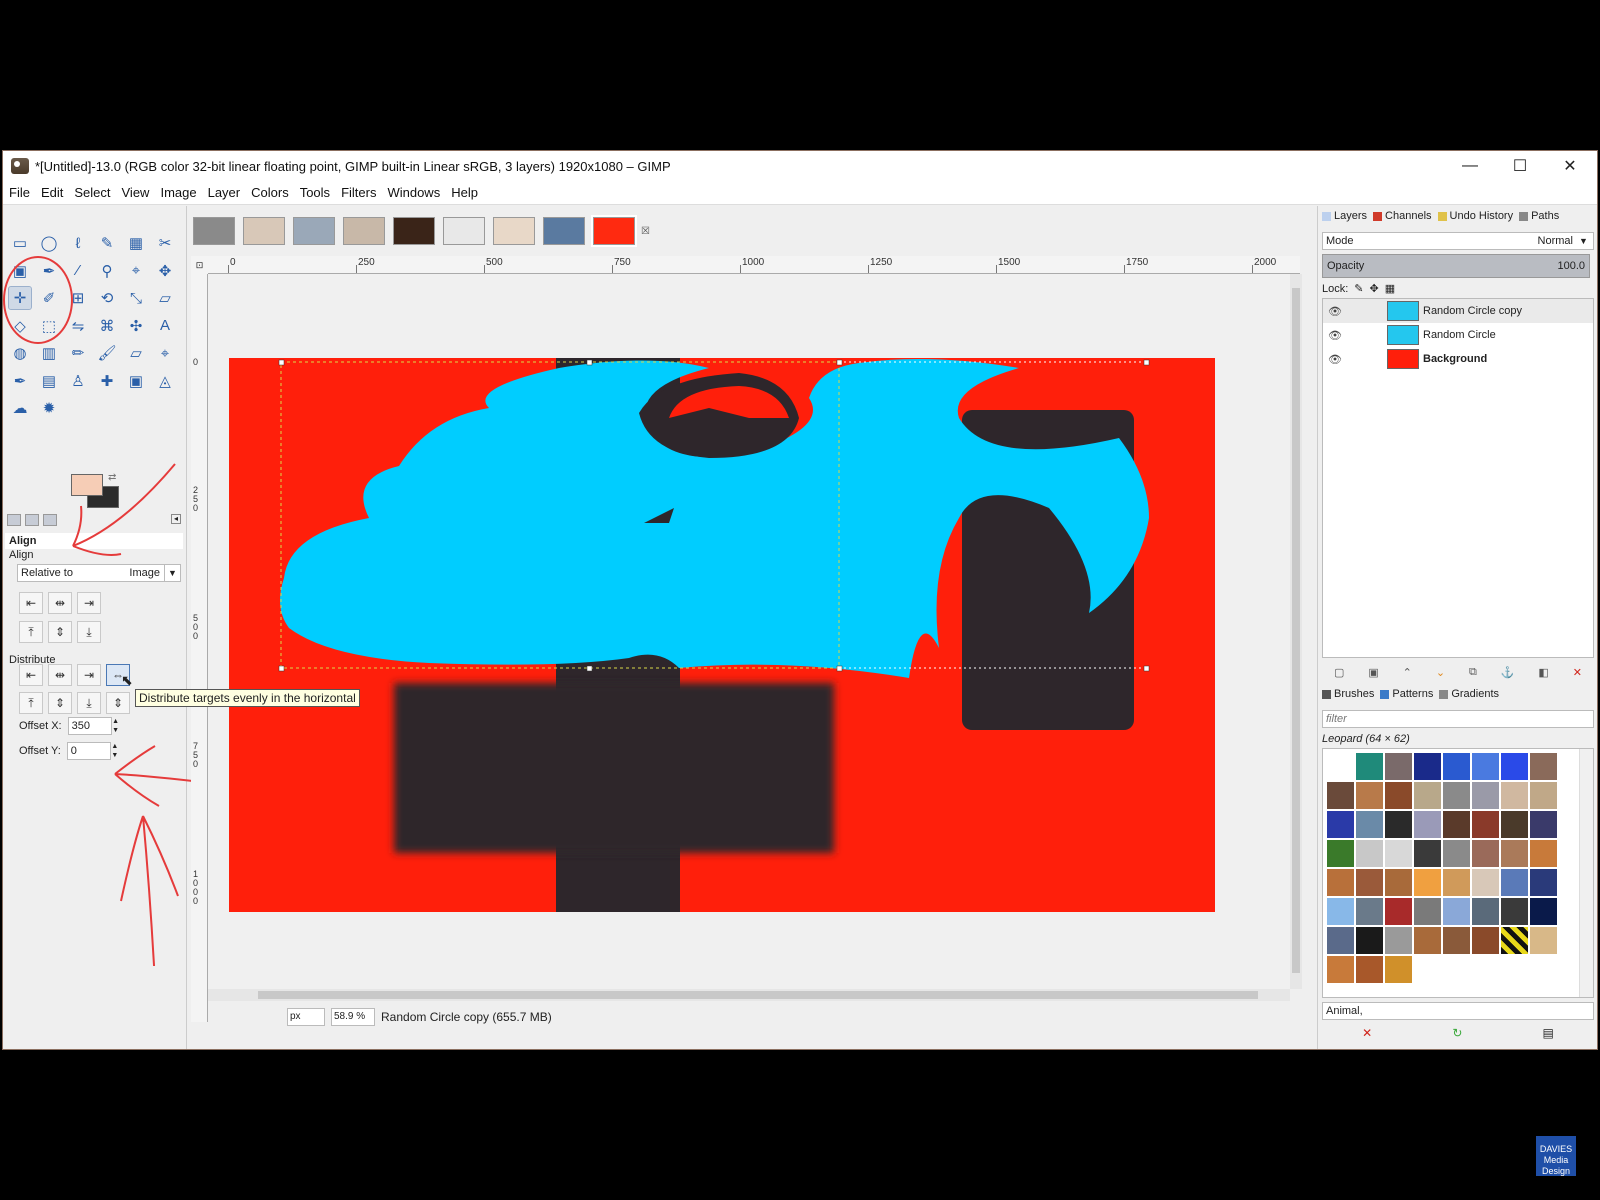 The width and height of the screenshot is (1600, 1200). I want to click on select-by-color-tool-icon: ▦, so click(136, 243).